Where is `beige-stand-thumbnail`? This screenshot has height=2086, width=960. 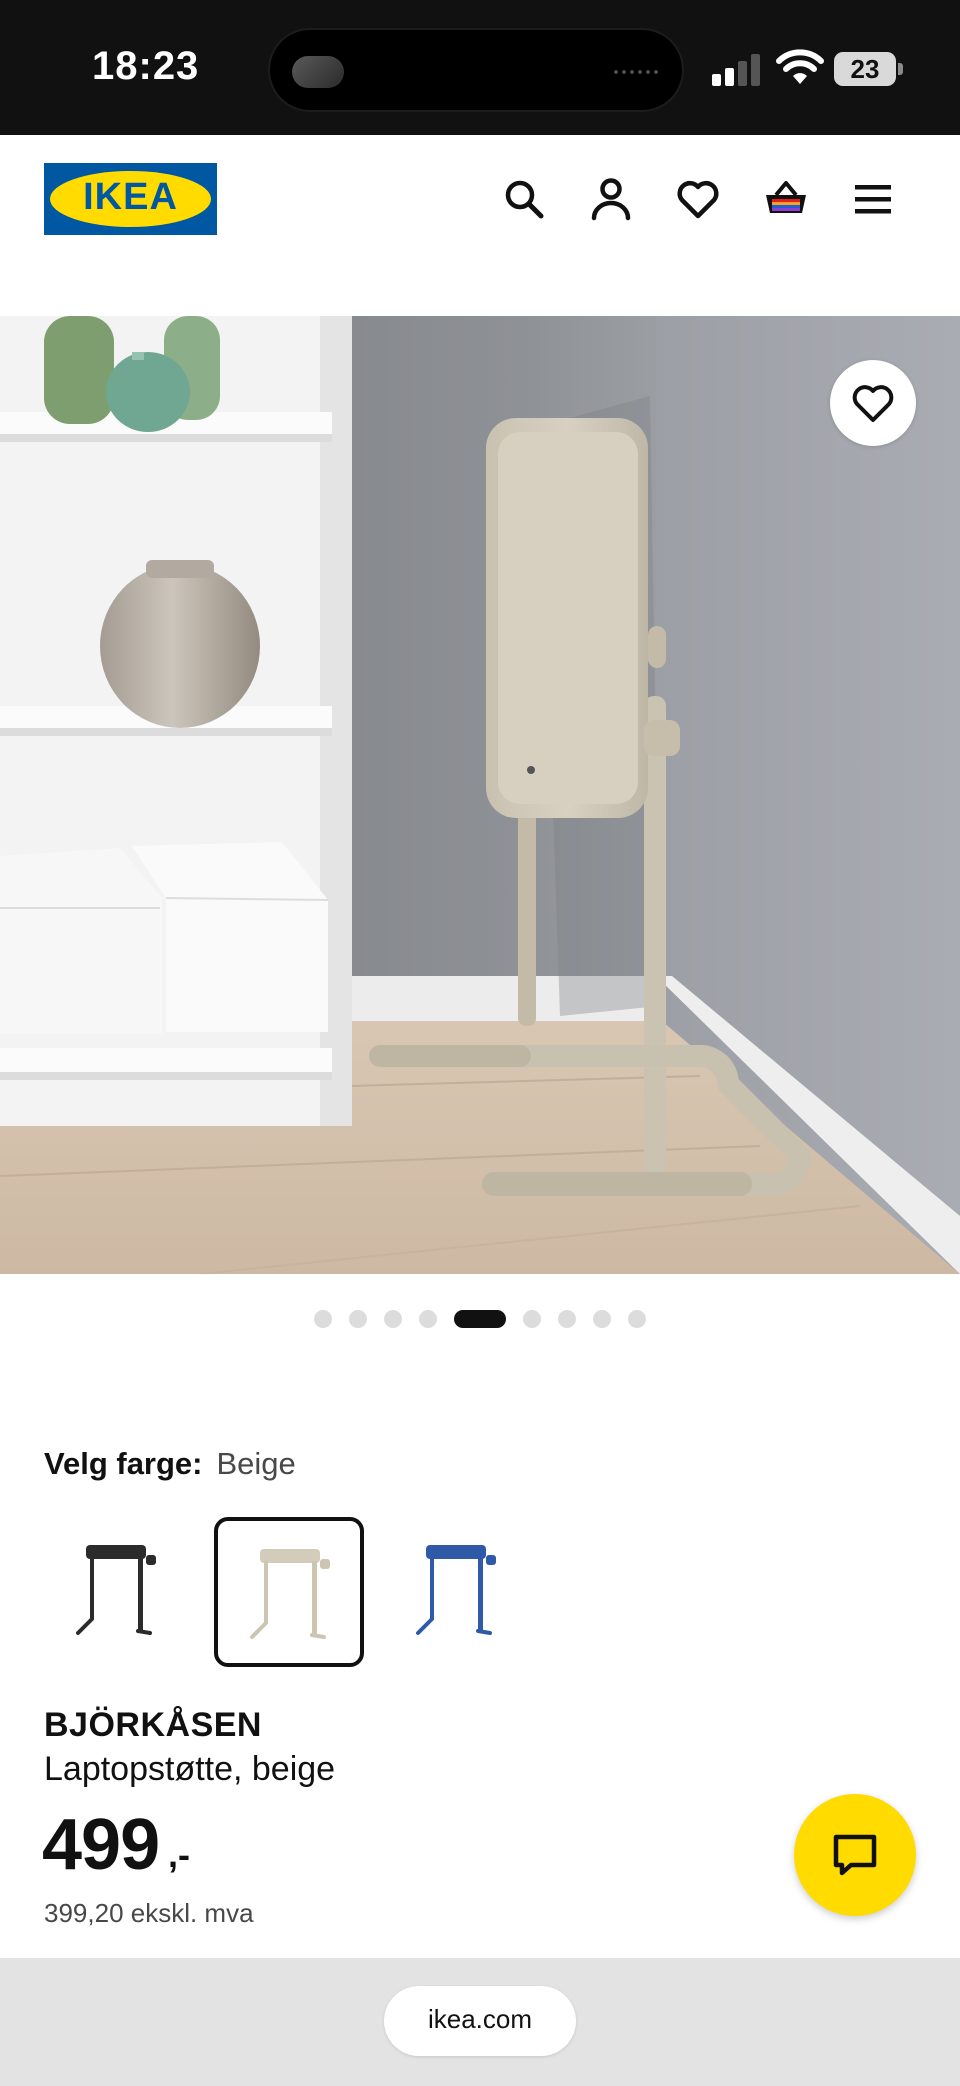 beige-stand-thumbnail is located at coordinates (290, 1594).